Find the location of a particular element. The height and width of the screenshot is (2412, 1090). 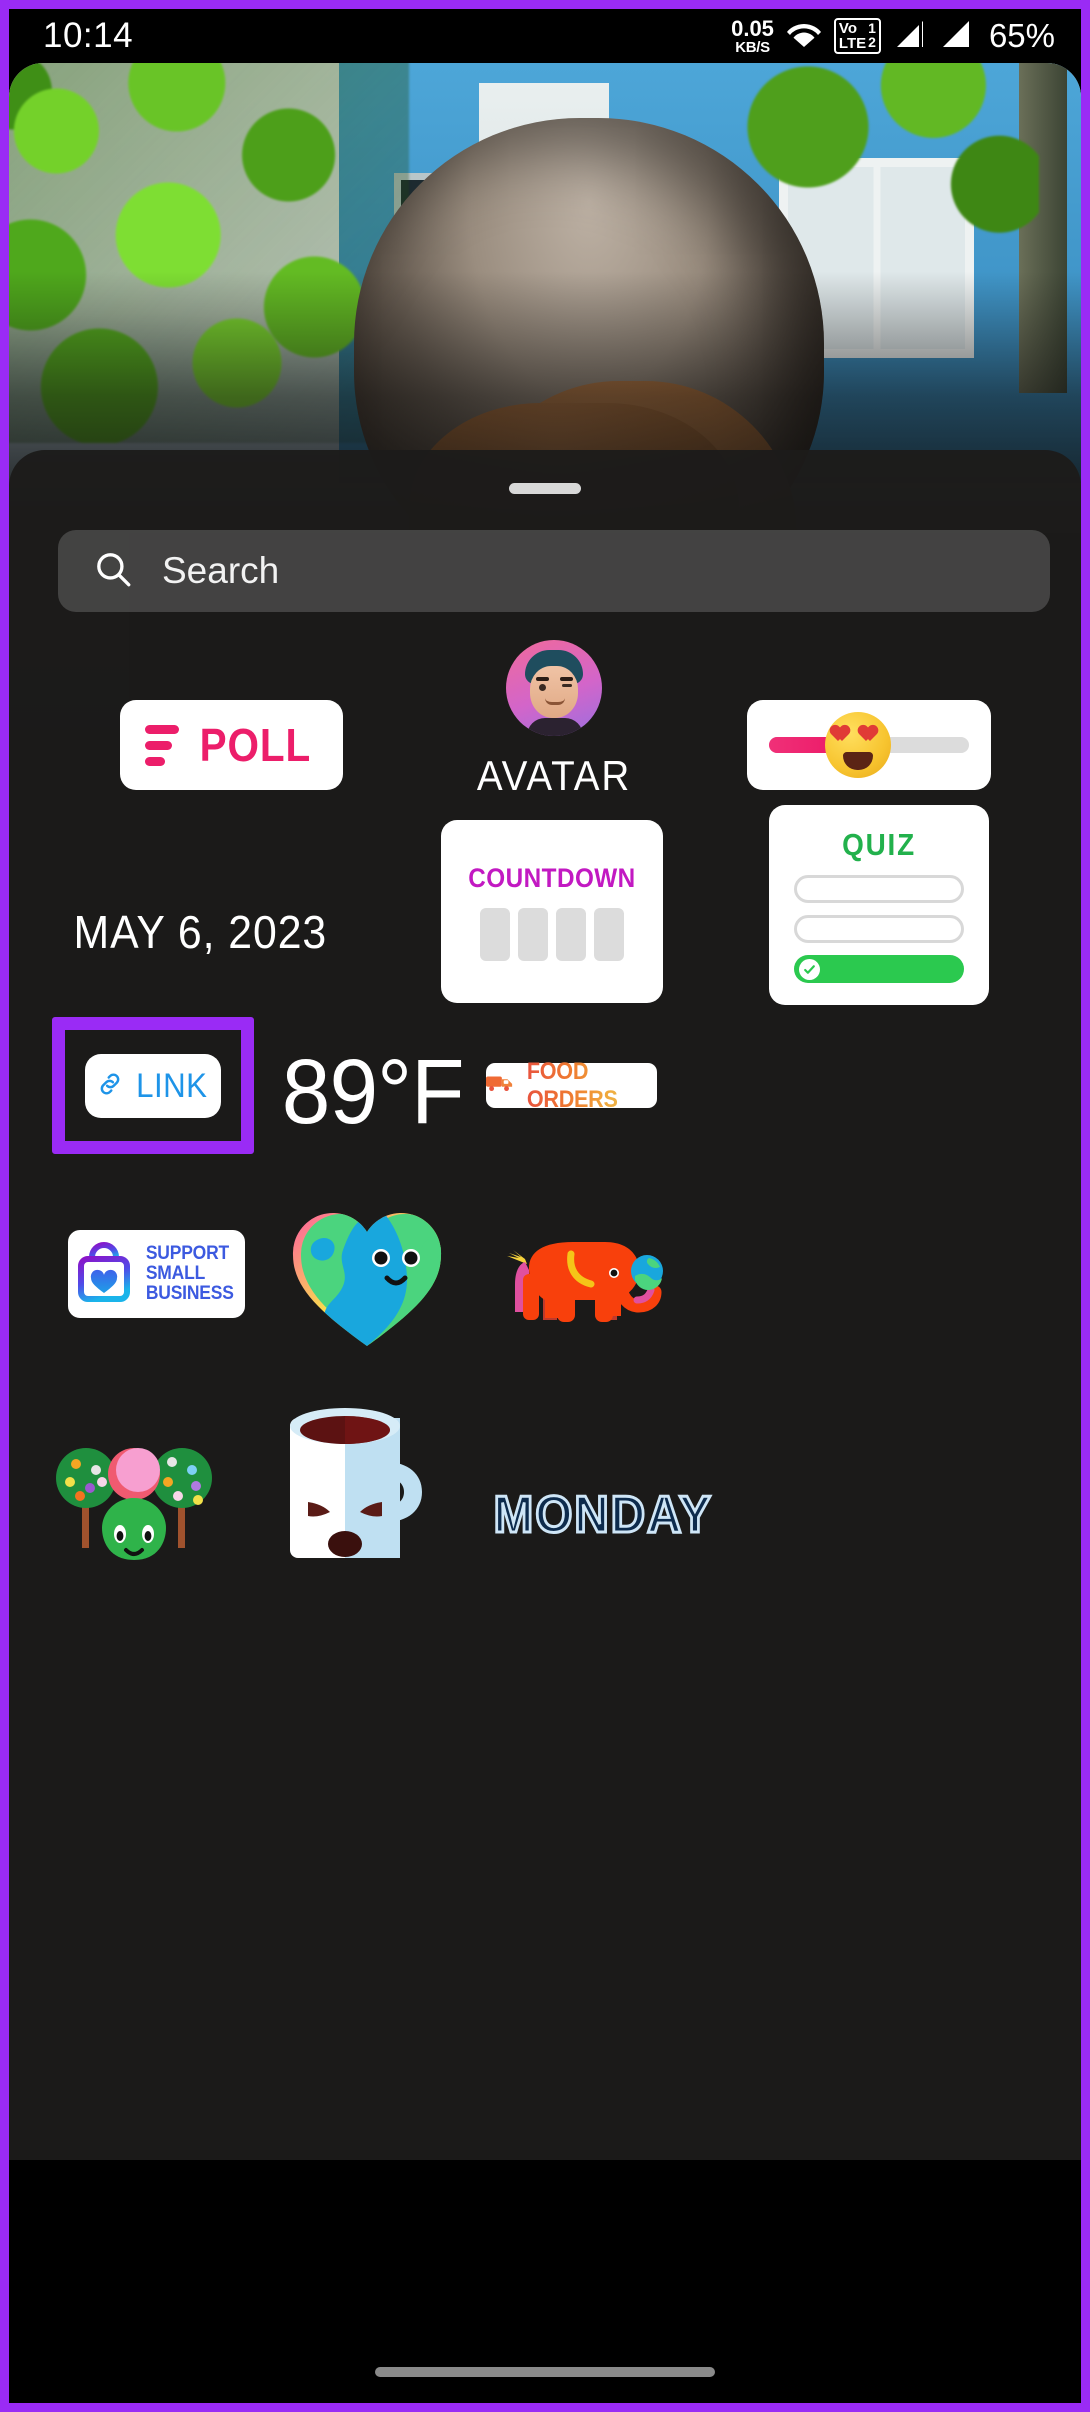

network-speed-unit: KB/S is located at coordinates (752, 47).